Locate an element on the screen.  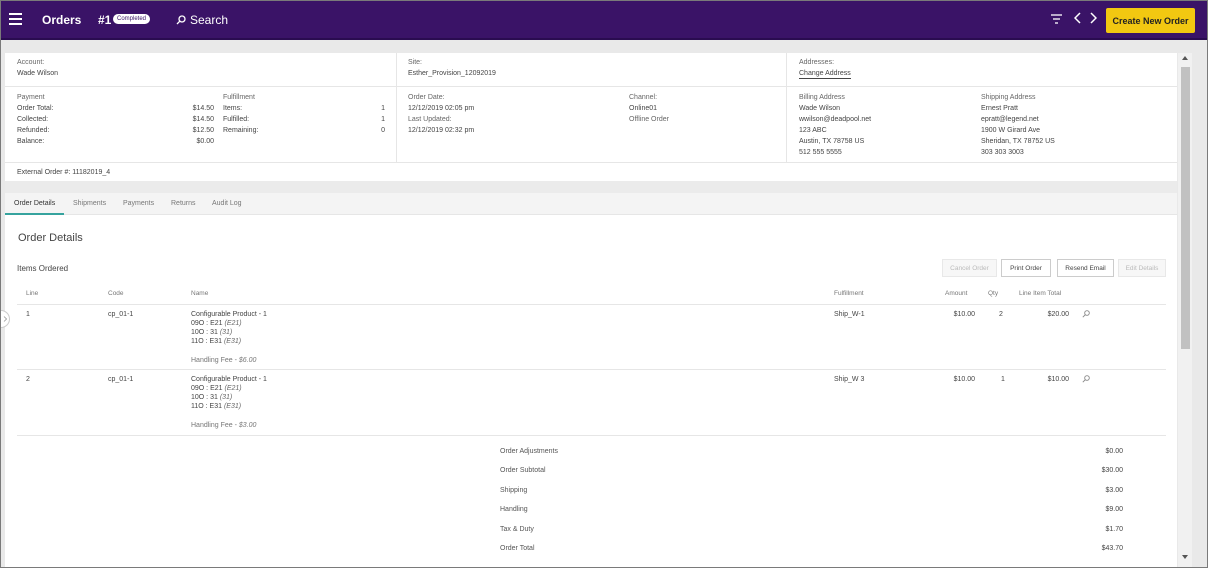
total-label: Tax & Duty is located at coordinates (517, 529).